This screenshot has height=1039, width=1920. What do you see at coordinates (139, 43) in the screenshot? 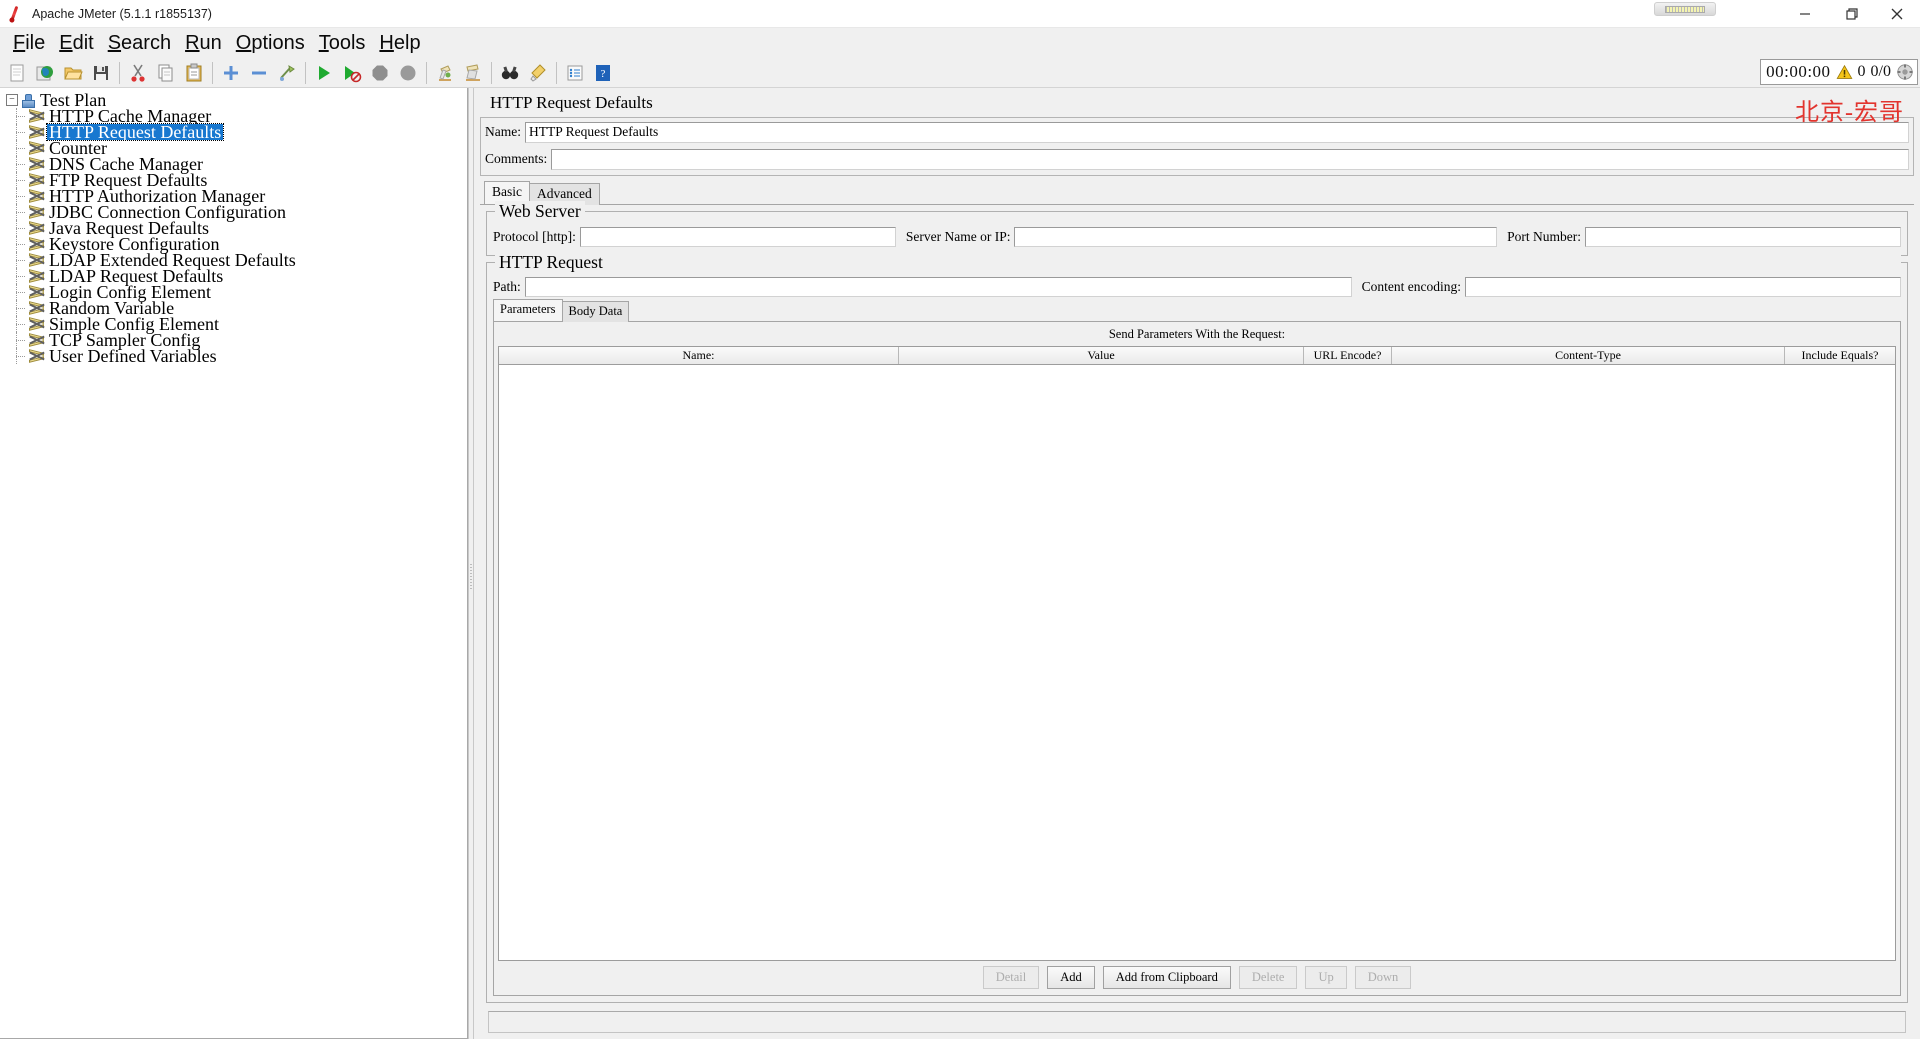
I see `menu-search: Search` at bounding box center [139, 43].